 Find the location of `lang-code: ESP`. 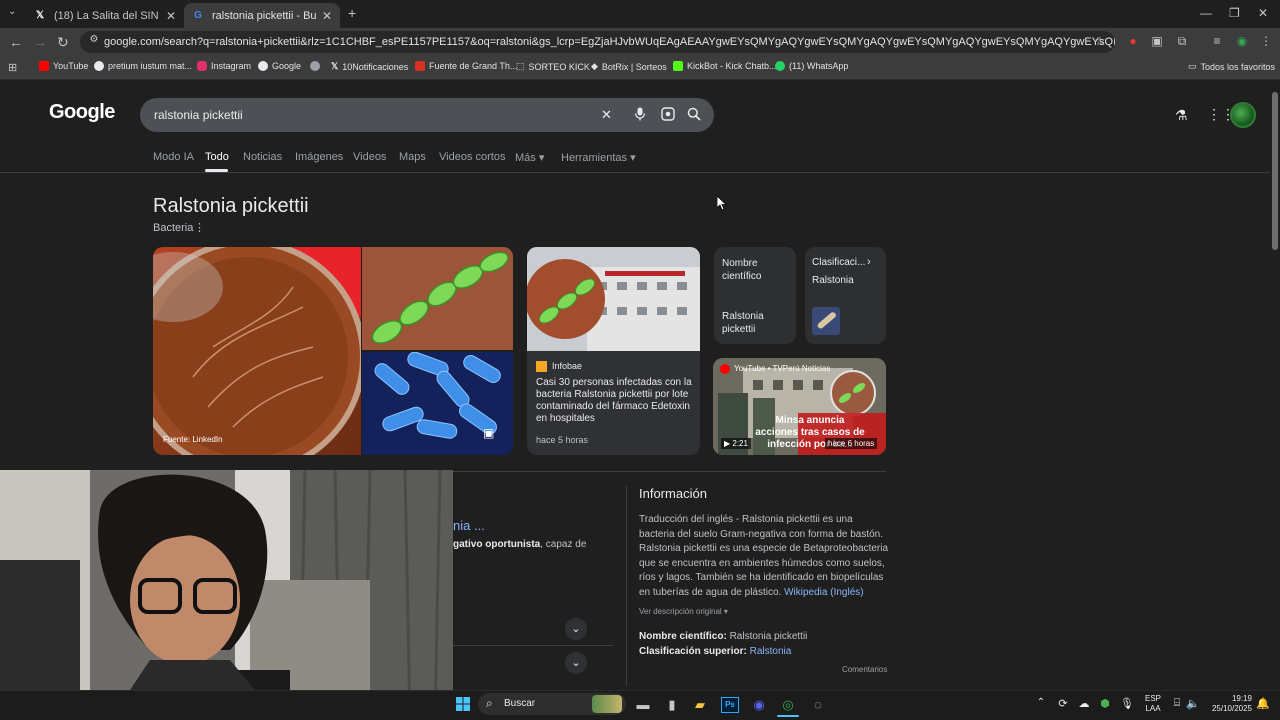

lang-code: ESP is located at coordinates (1153, 698).